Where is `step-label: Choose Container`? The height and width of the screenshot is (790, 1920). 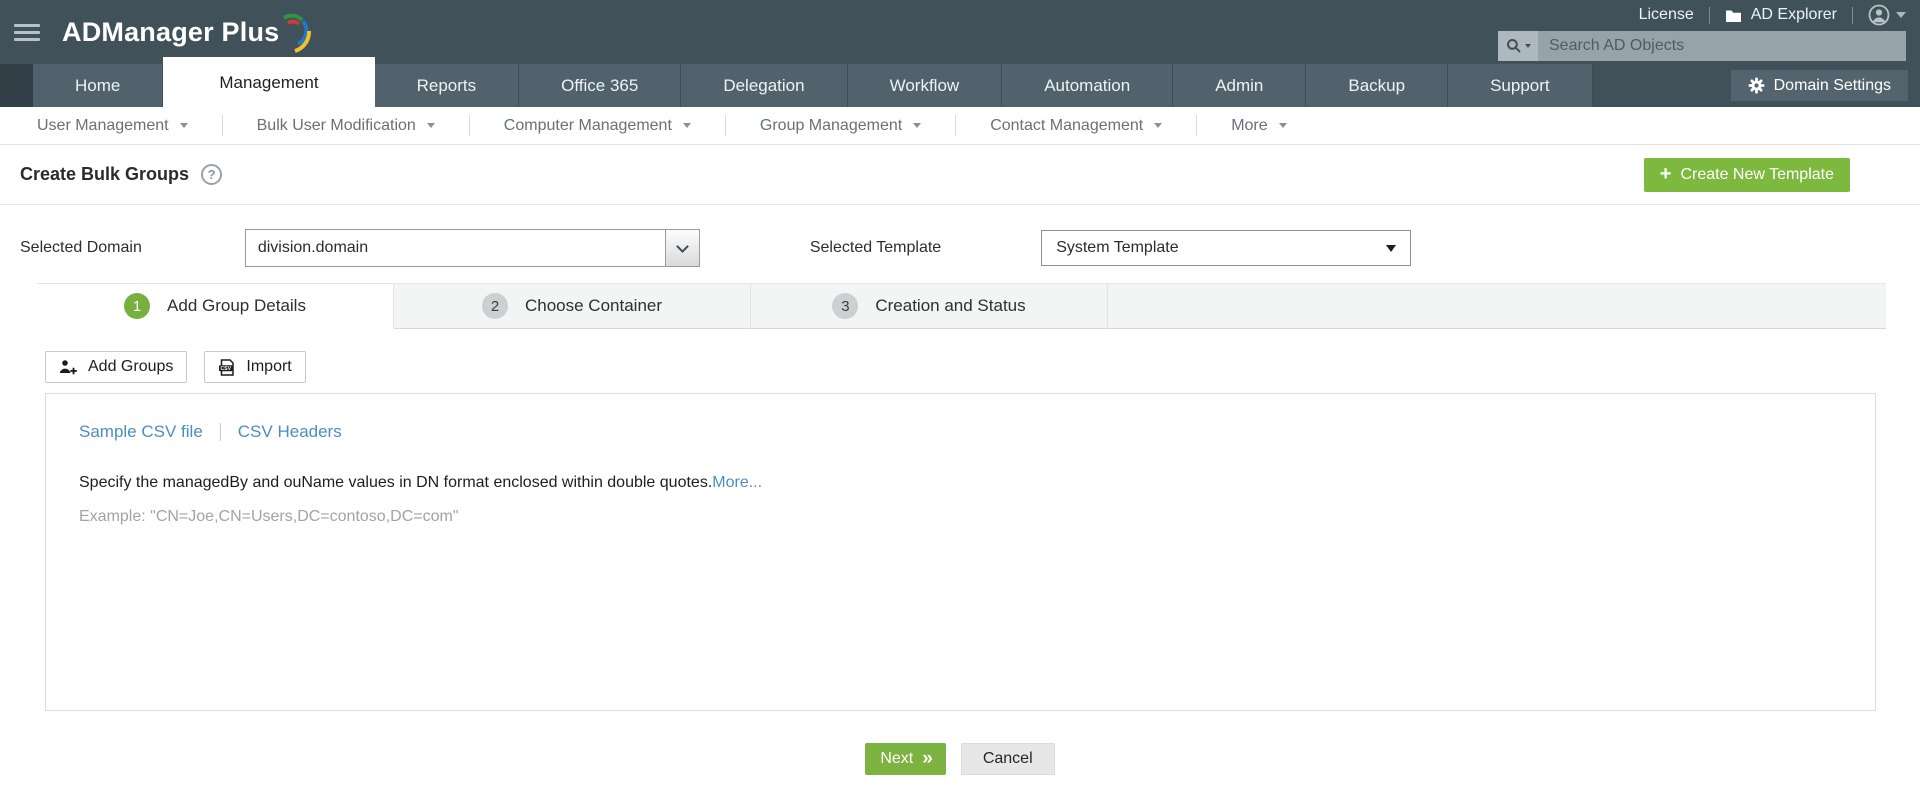
step-label: Choose Container is located at coordinates (593, 305).